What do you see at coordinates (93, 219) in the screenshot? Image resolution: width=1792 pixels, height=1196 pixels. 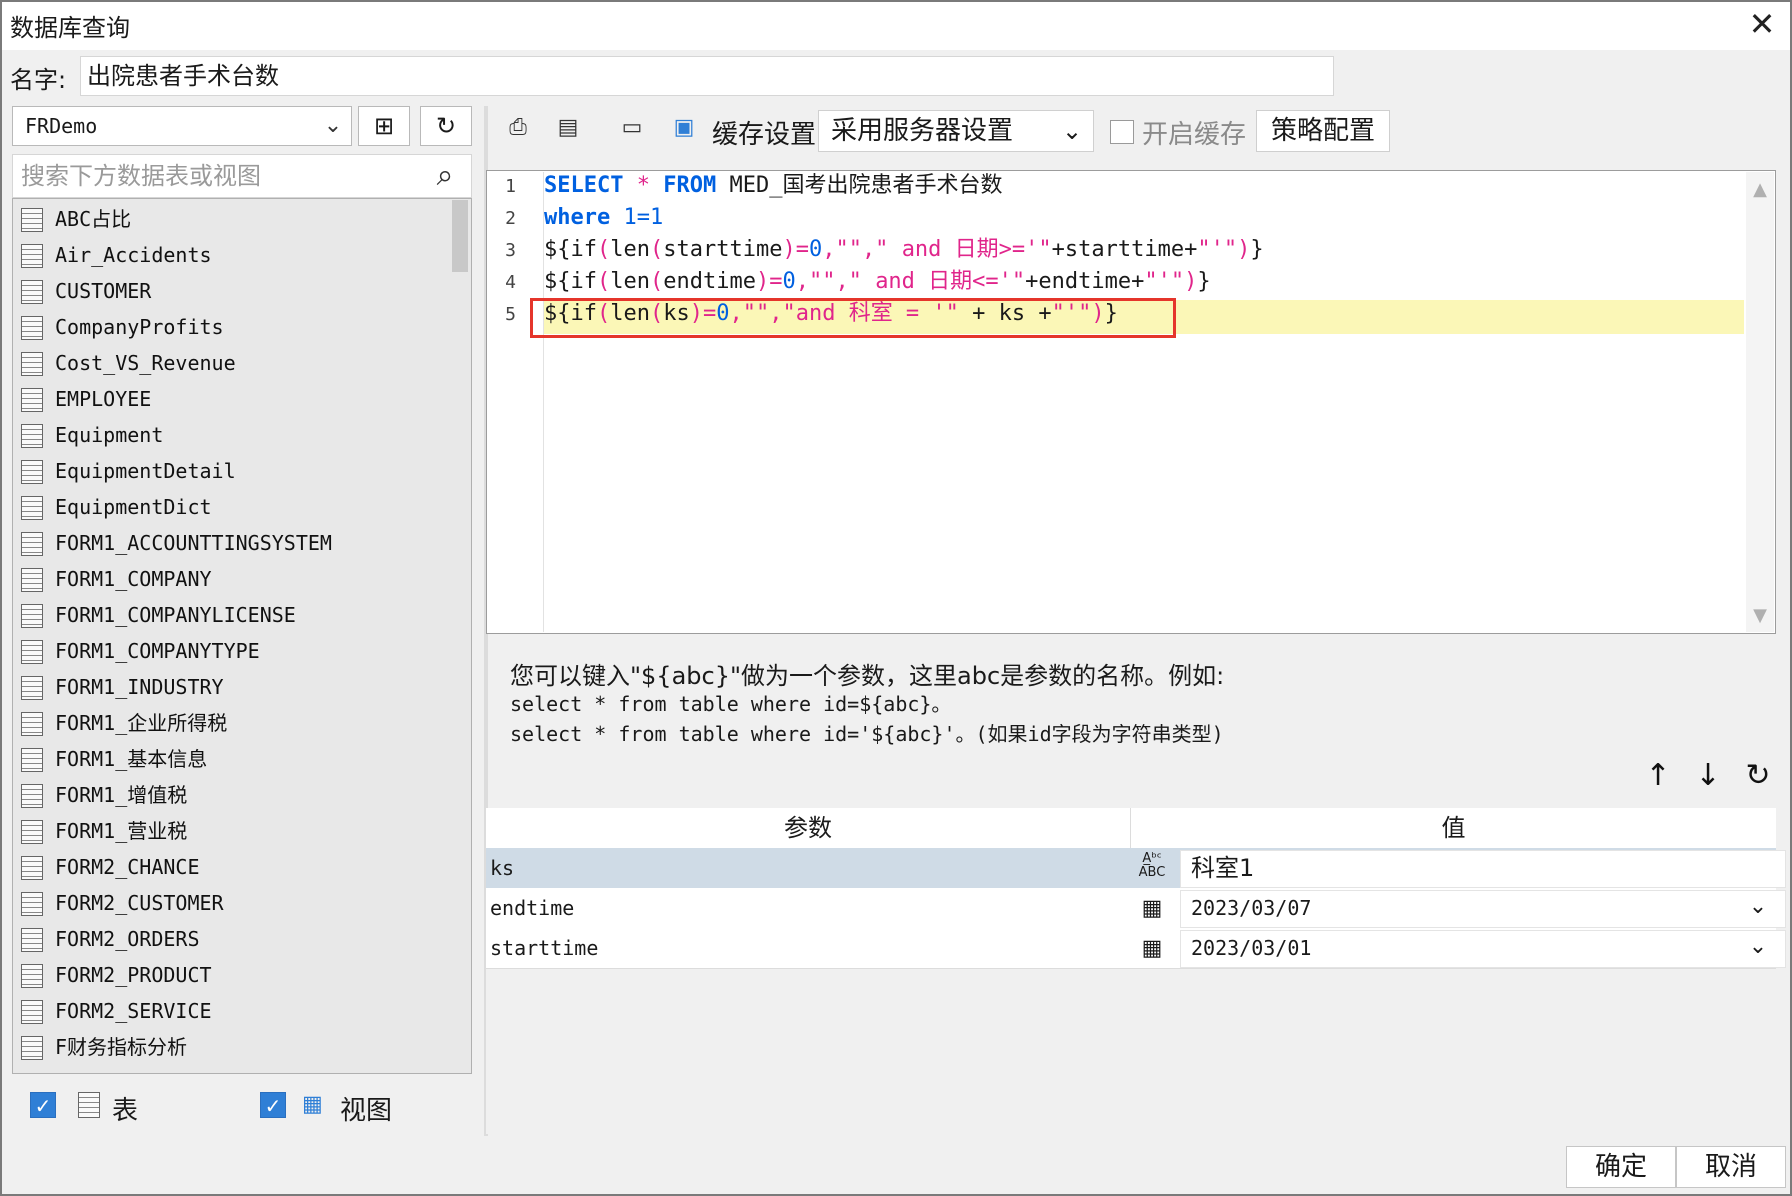 I see `table-name: ABC占比` at bounding box center [93, 219].